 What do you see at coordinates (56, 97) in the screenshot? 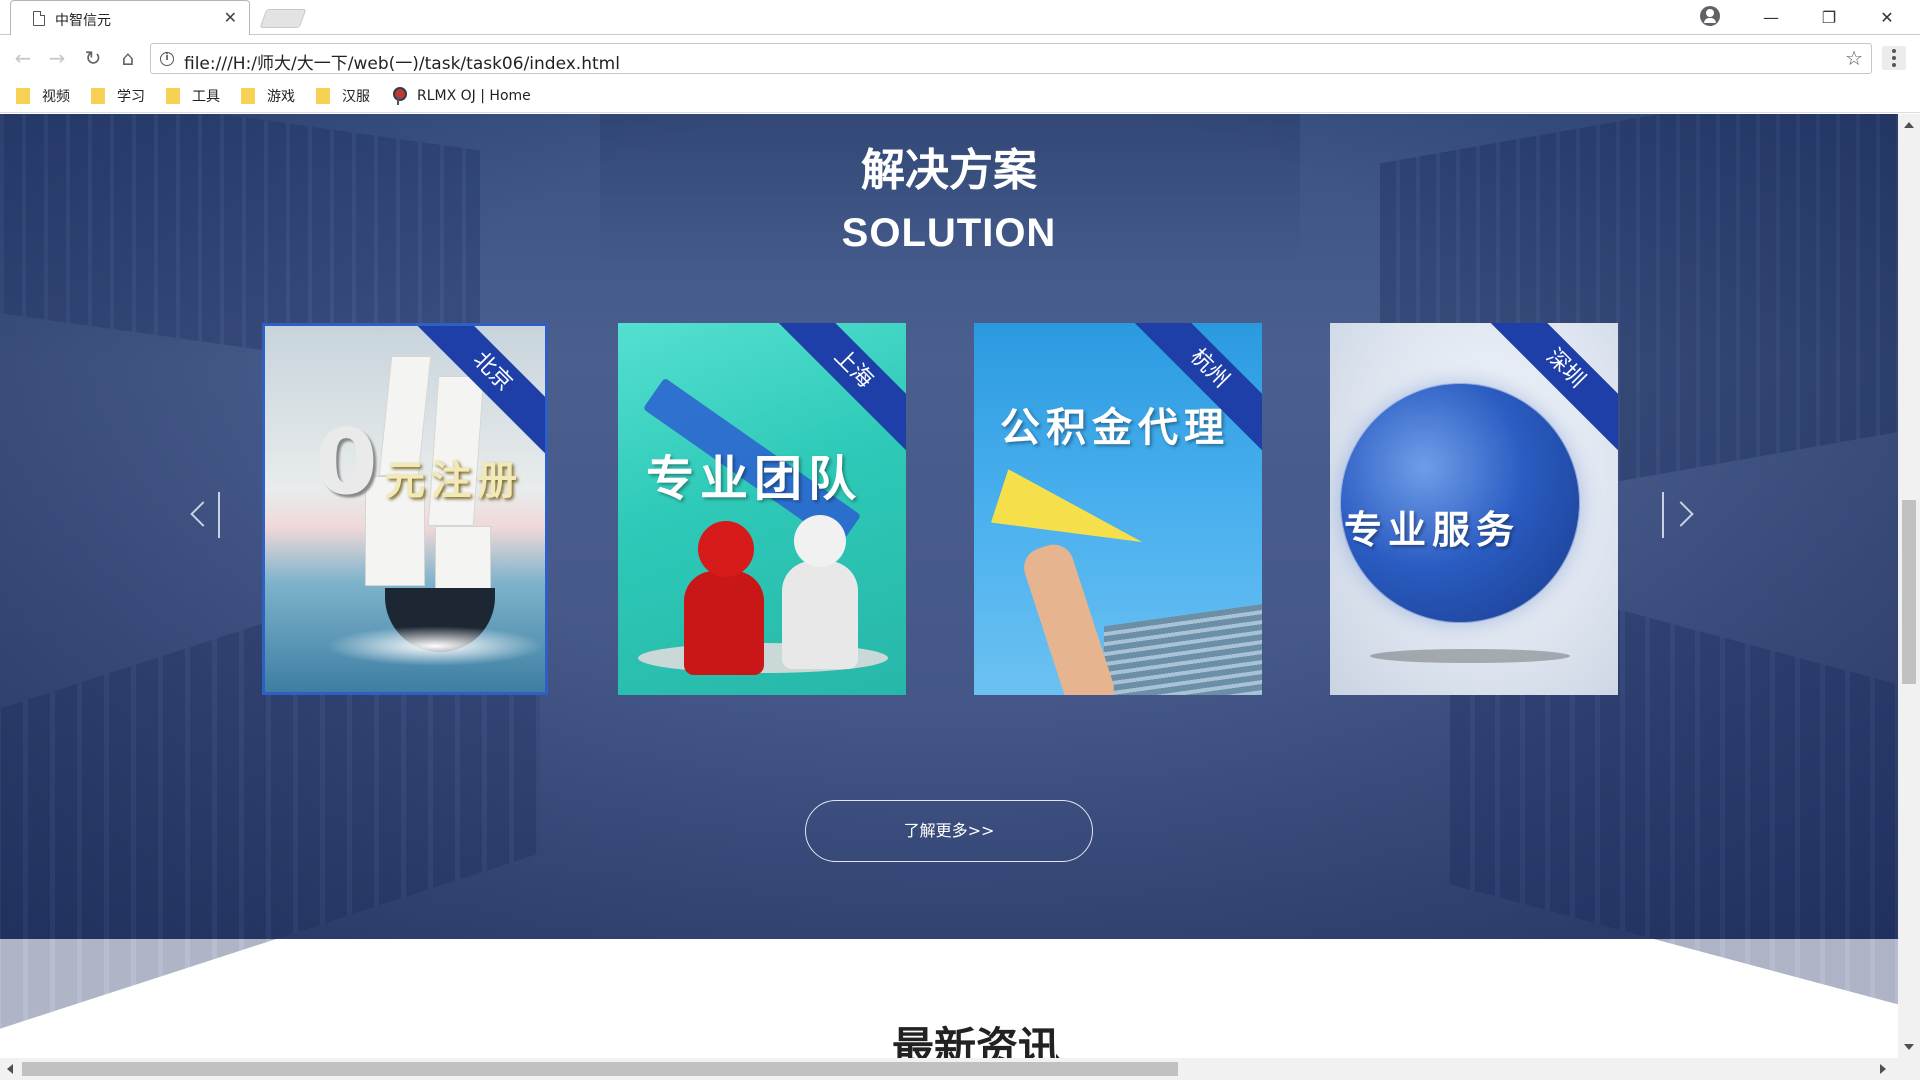
I see `bookmark-label: 视频` at bounding box center [56, 97].